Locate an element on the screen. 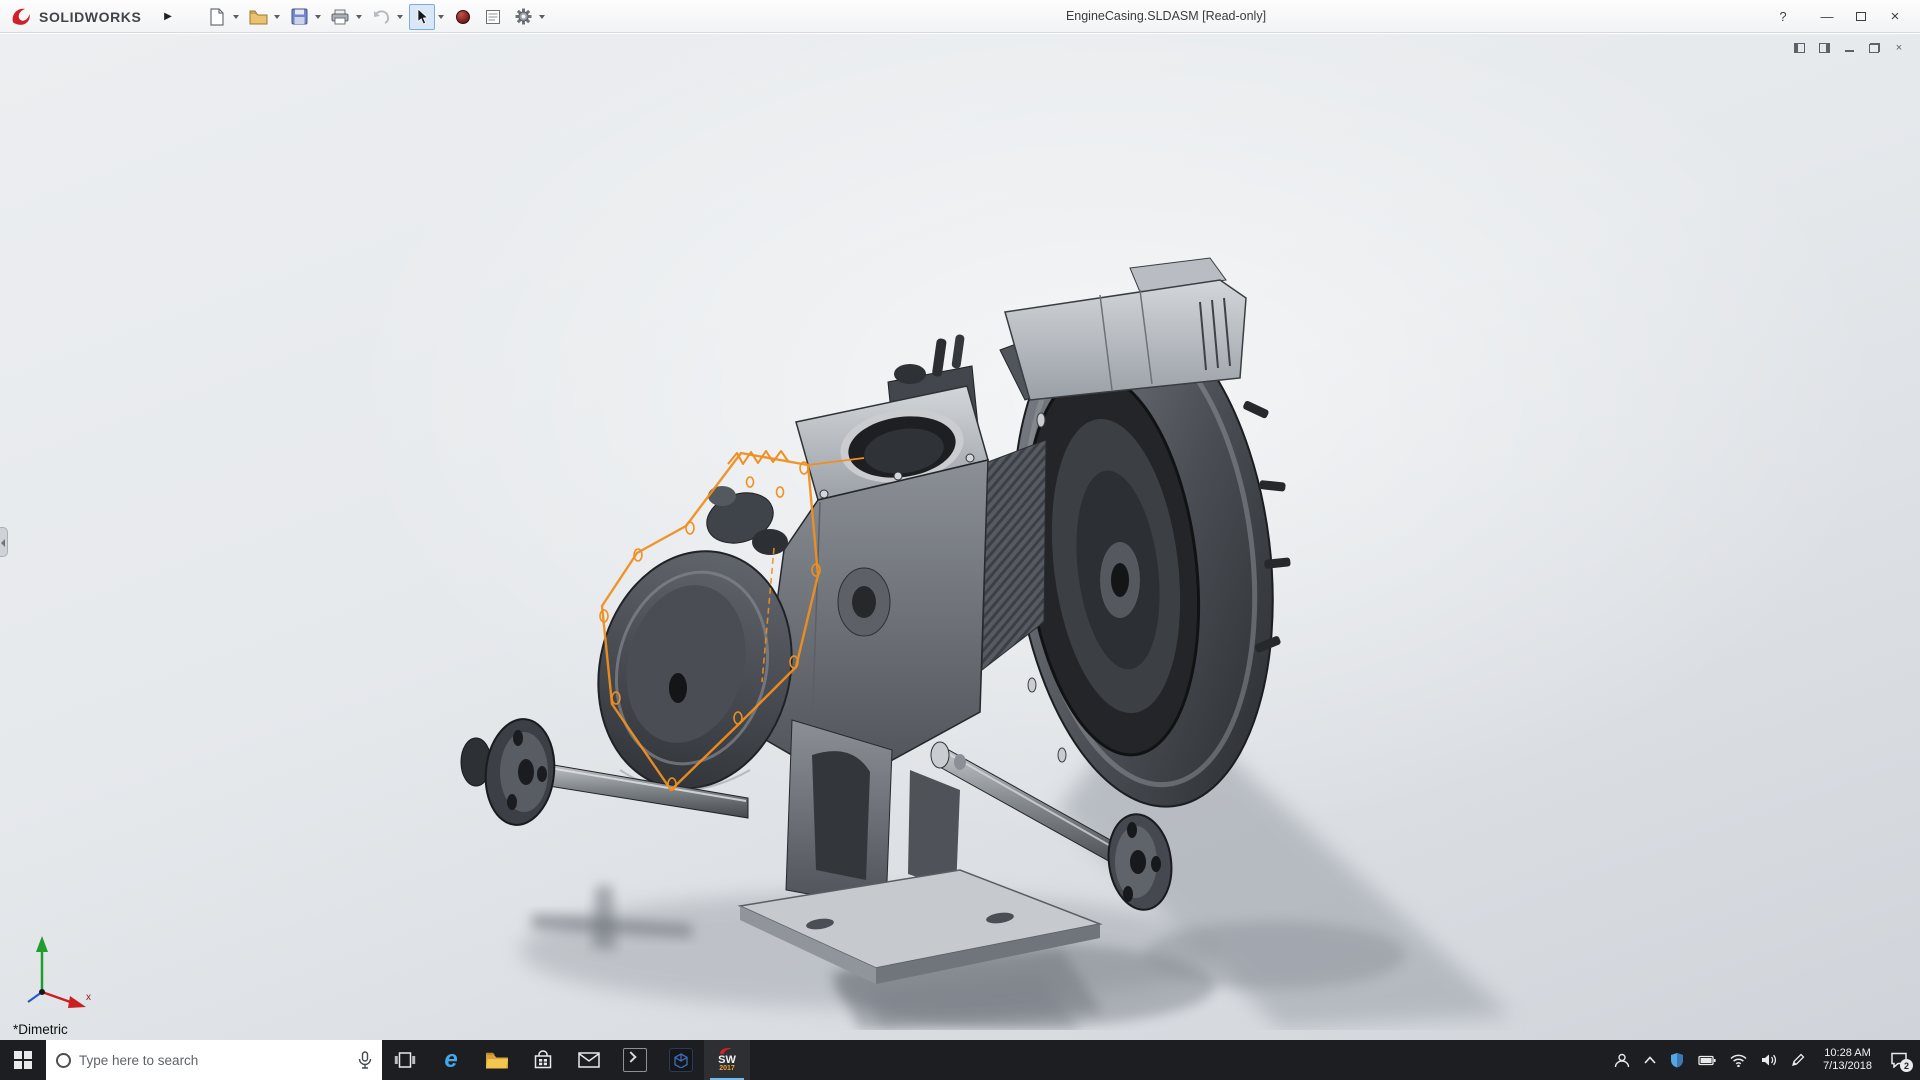  clock-time: 10:28 AM is located at coordinates (1847, 1053).